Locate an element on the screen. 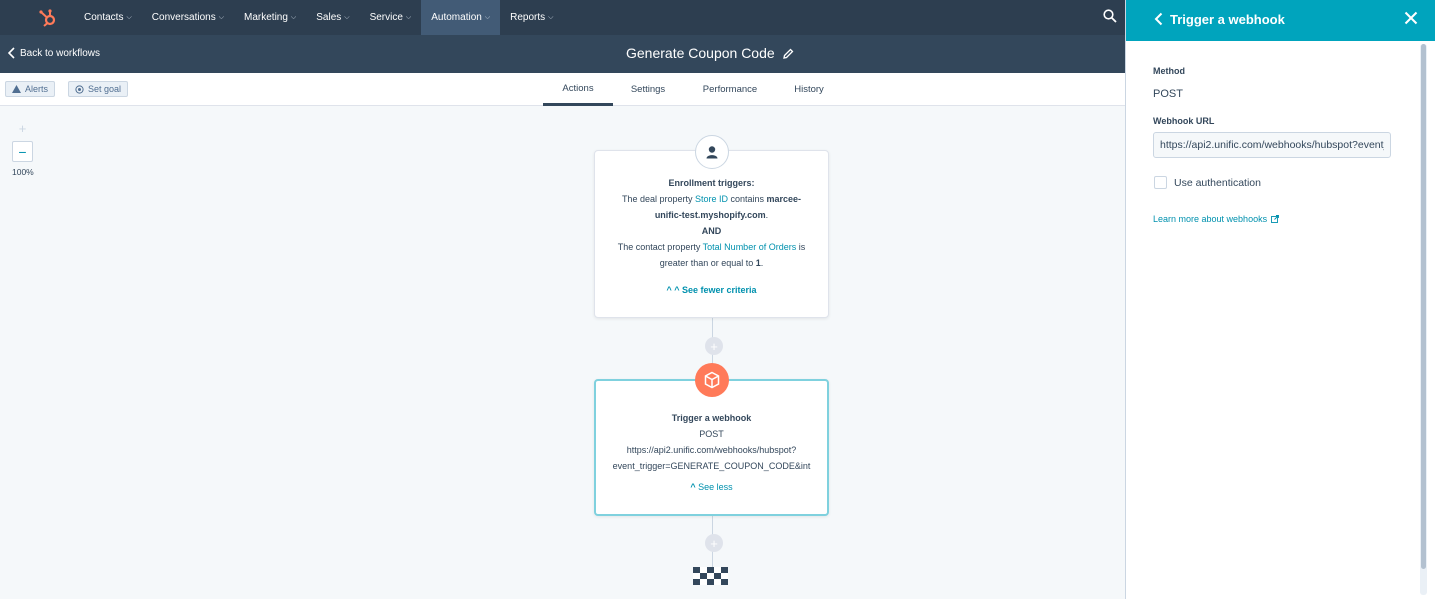 This screenshot has height=599, width=1435. nav-label: Contacts is located at coordinates (104, 17).